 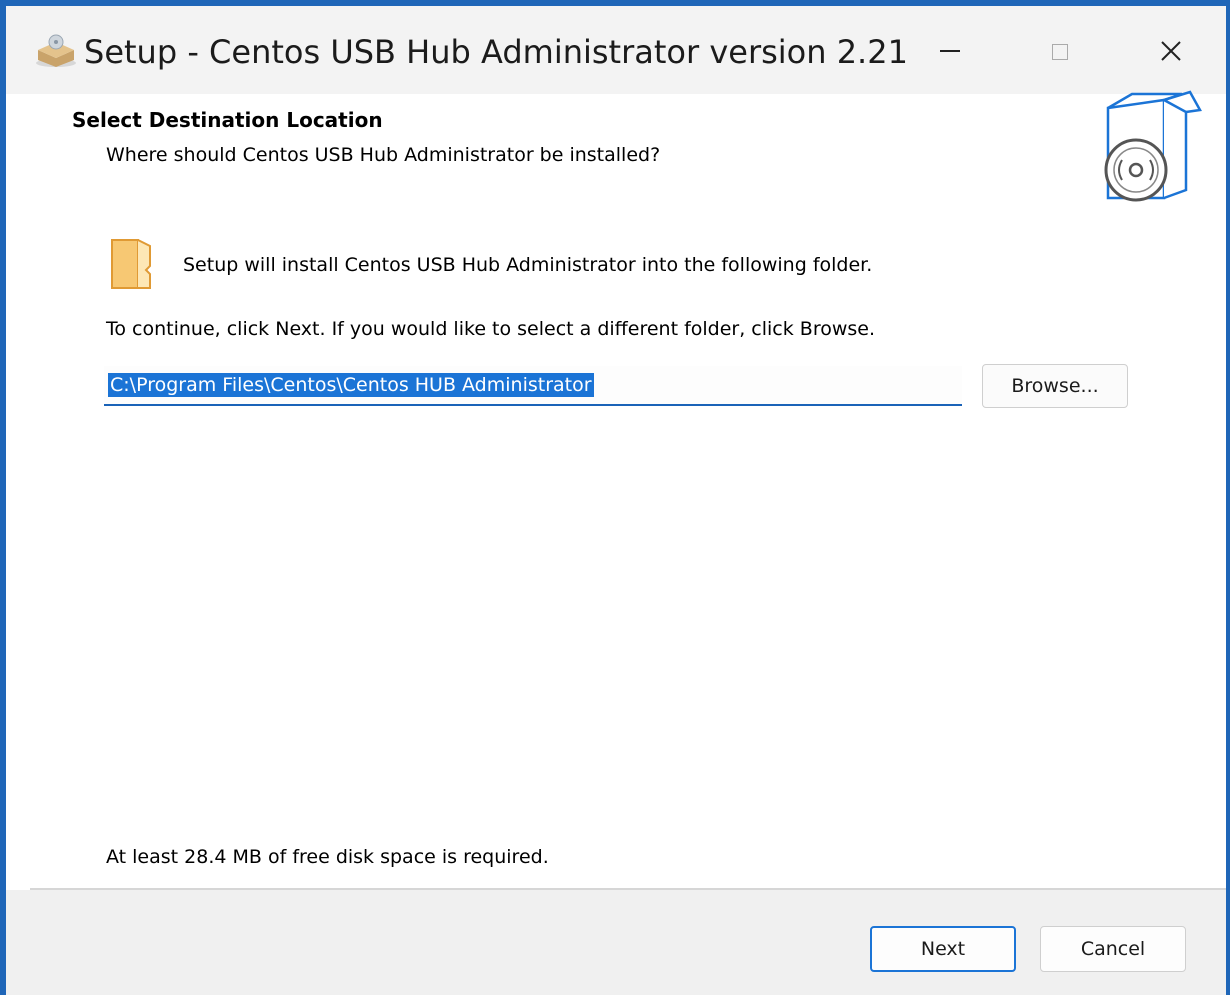 I want to click on folder-icon, so click(x=131, y=263).